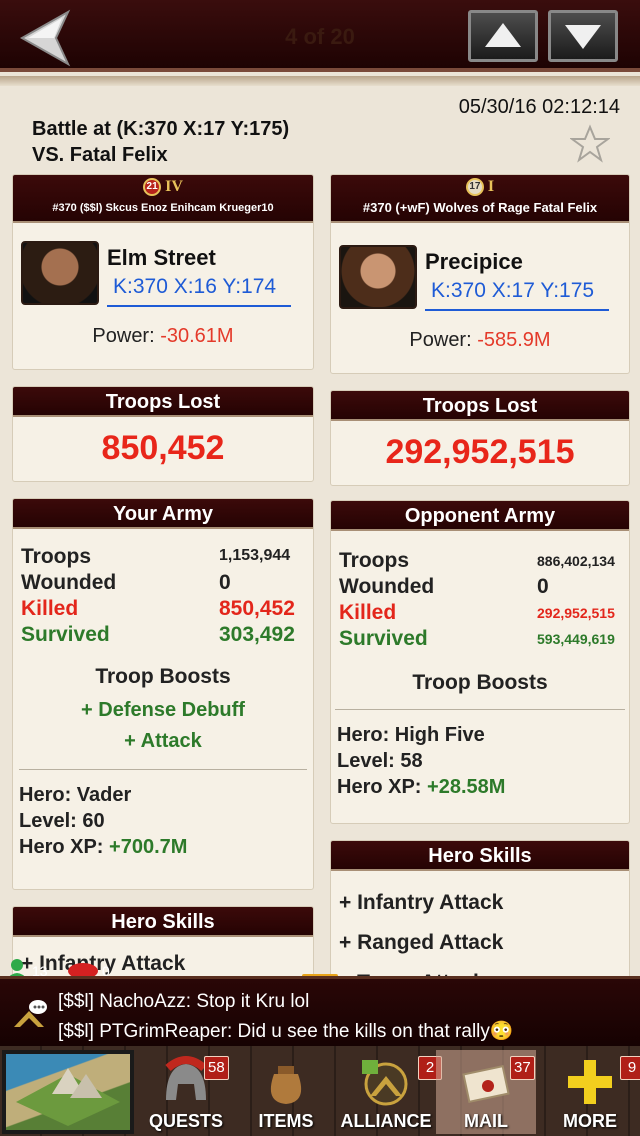 This screenshot has width=640, height=1136. Describe the element at coordinates (75, 795) in the screenshot. I see `hero-name: Hero: Vader` at that location.